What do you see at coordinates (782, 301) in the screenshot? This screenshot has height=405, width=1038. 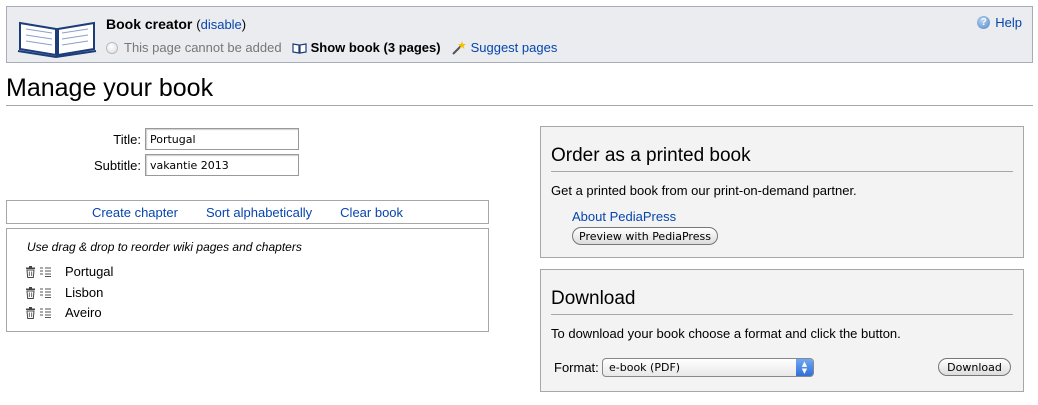 I see `download-panel-heading: Download` at bounding box center [782, 301].